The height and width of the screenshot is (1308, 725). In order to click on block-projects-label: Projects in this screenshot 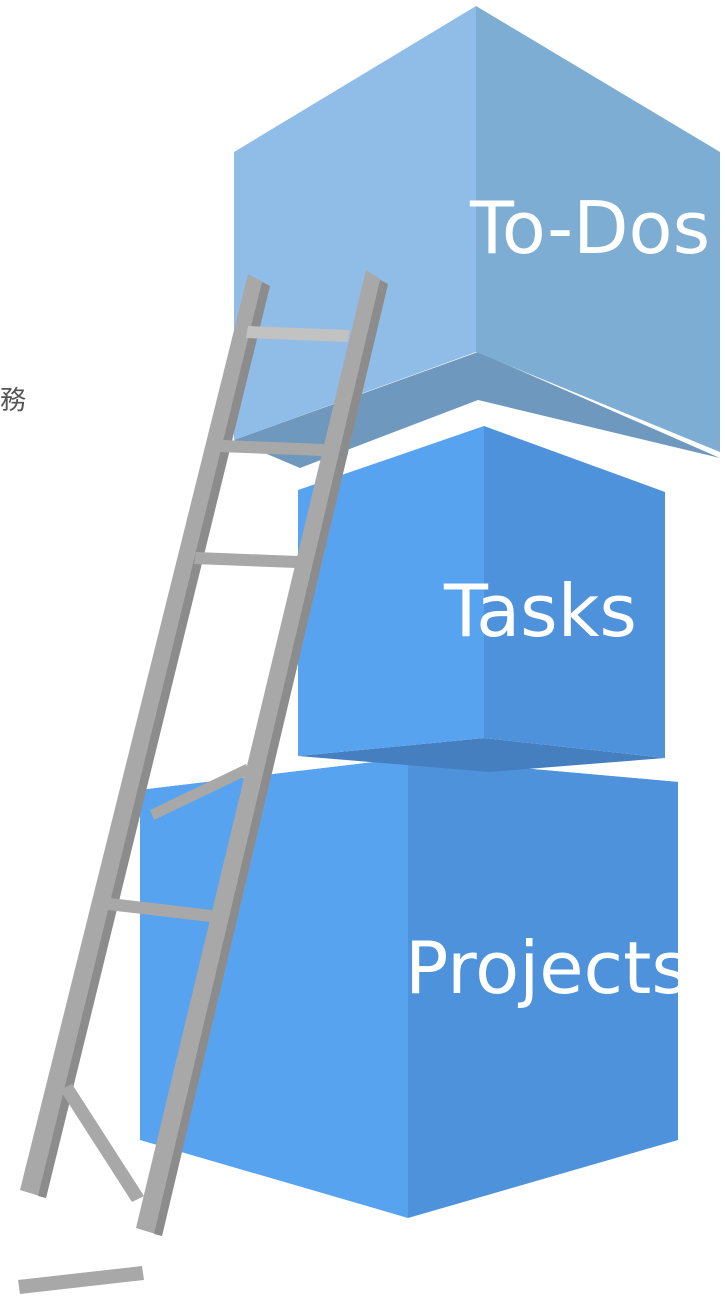, I will do `click(547, 968)`.